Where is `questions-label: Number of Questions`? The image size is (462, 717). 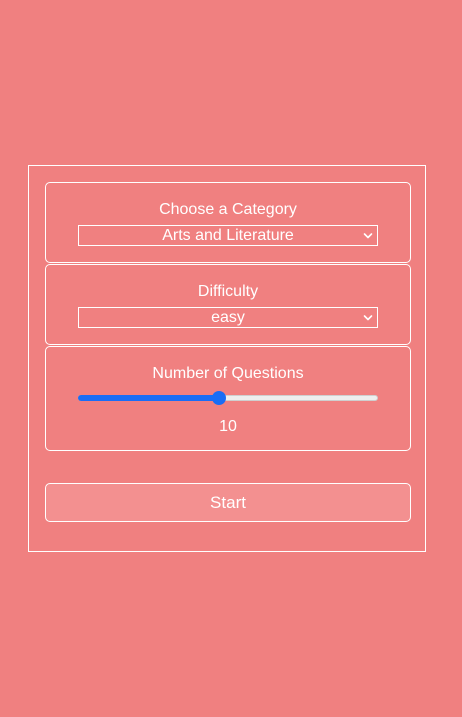
questions-label: Number of Questions is located at coordinates (228, 373).